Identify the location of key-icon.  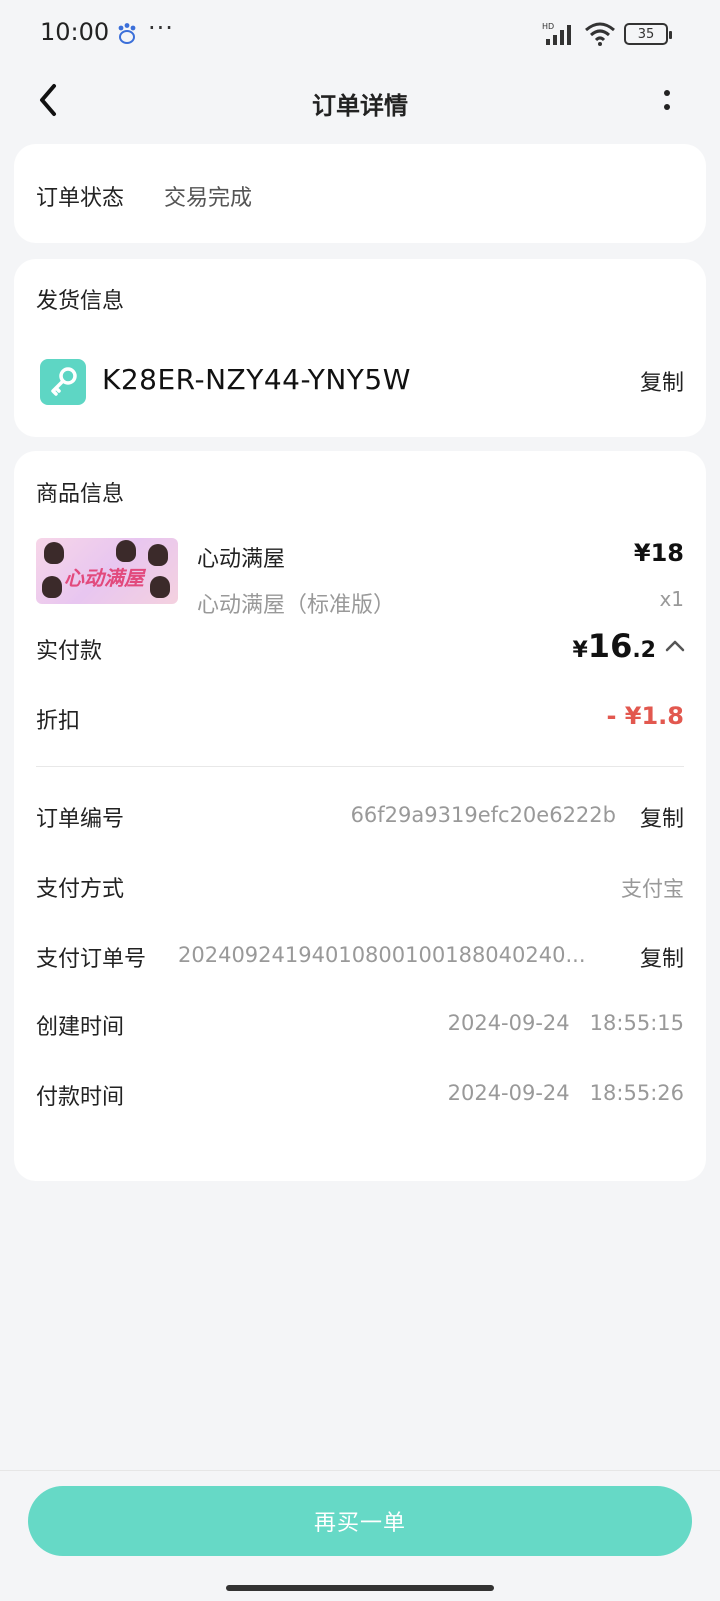
(63, 382).